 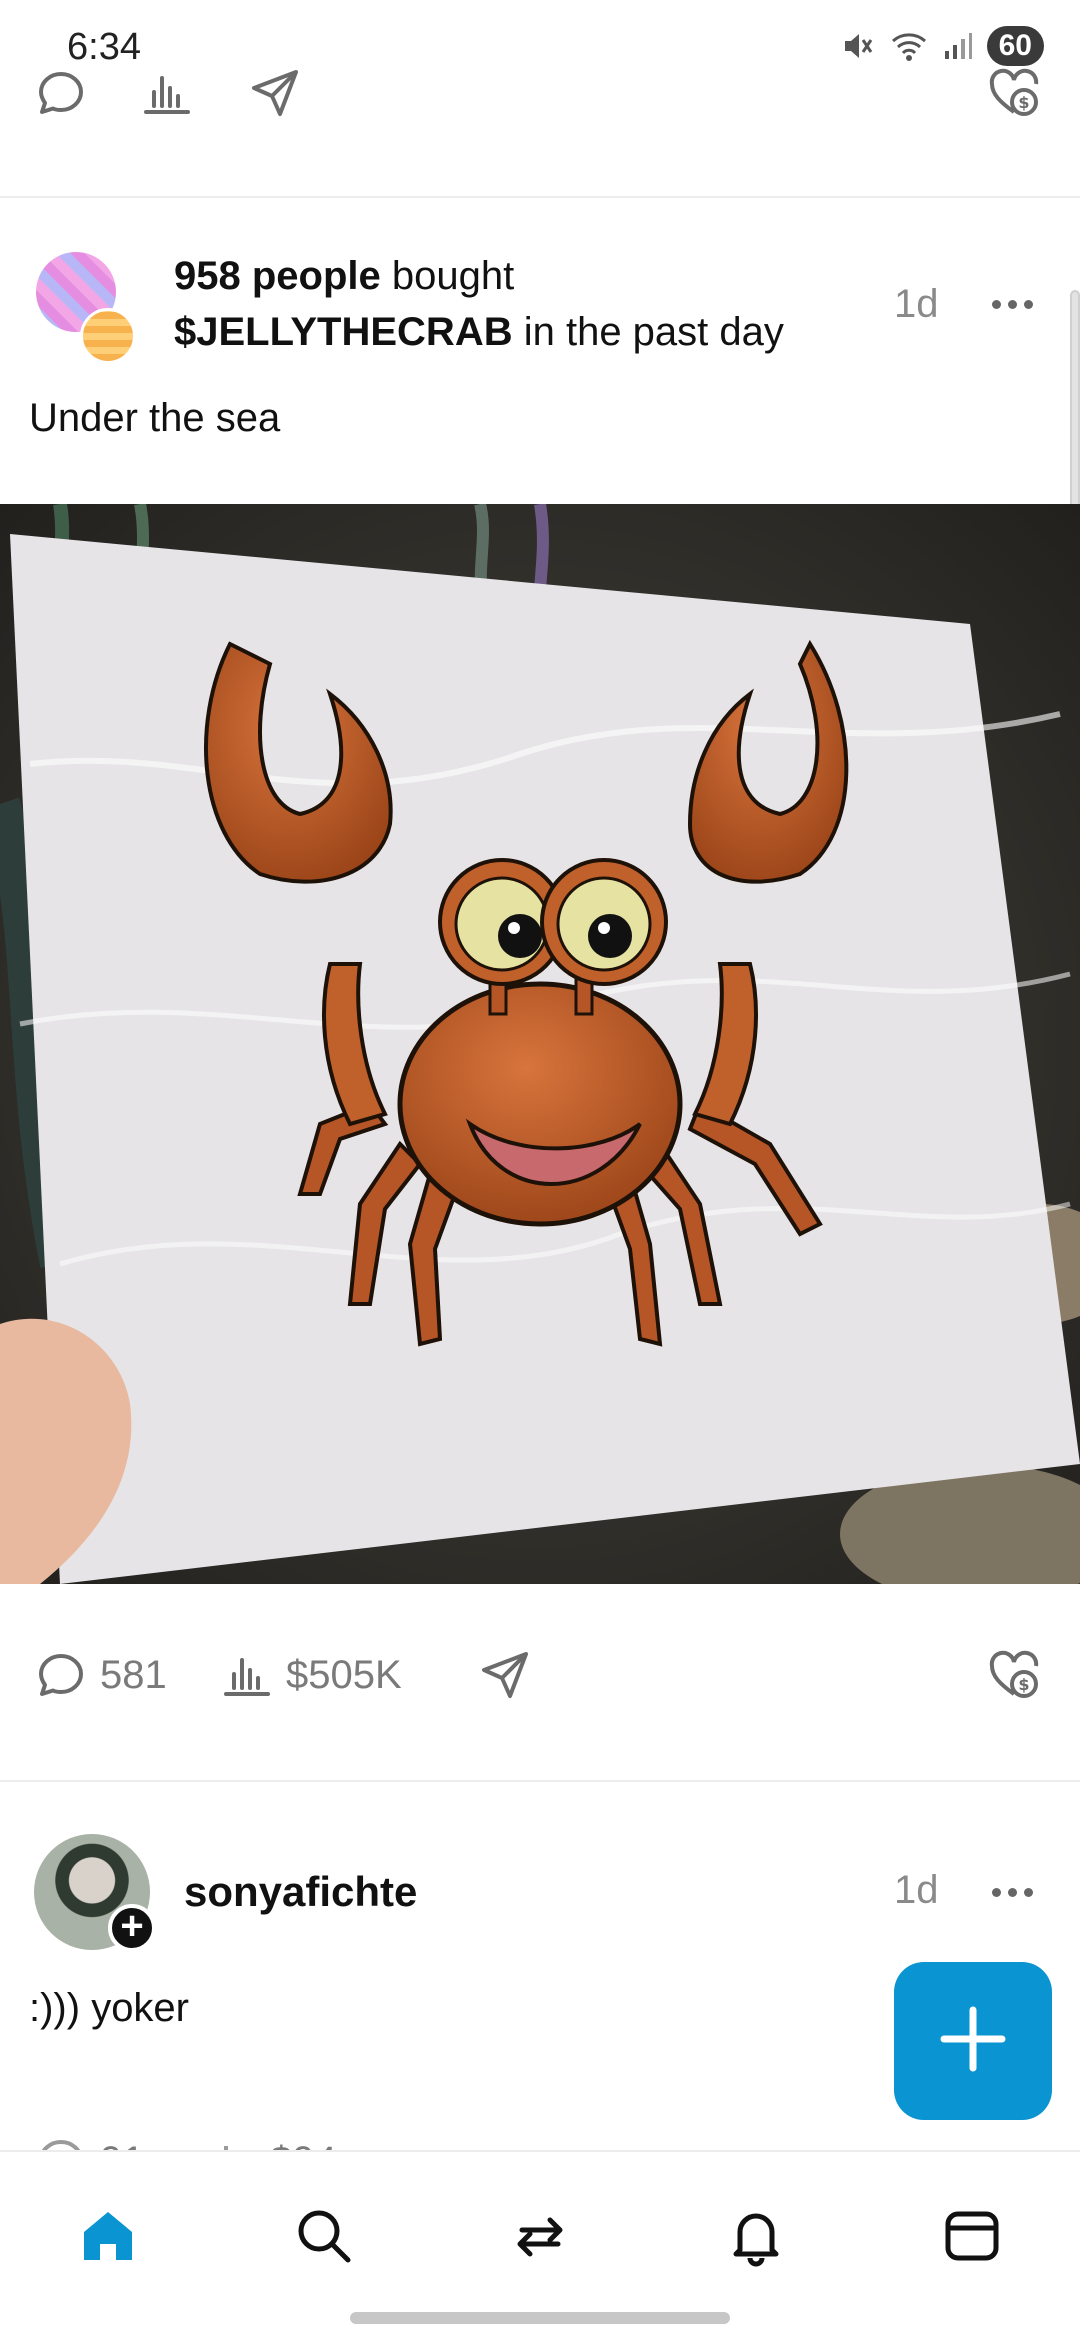 I want to click on repost-icon, so click(x=540, y=2238).